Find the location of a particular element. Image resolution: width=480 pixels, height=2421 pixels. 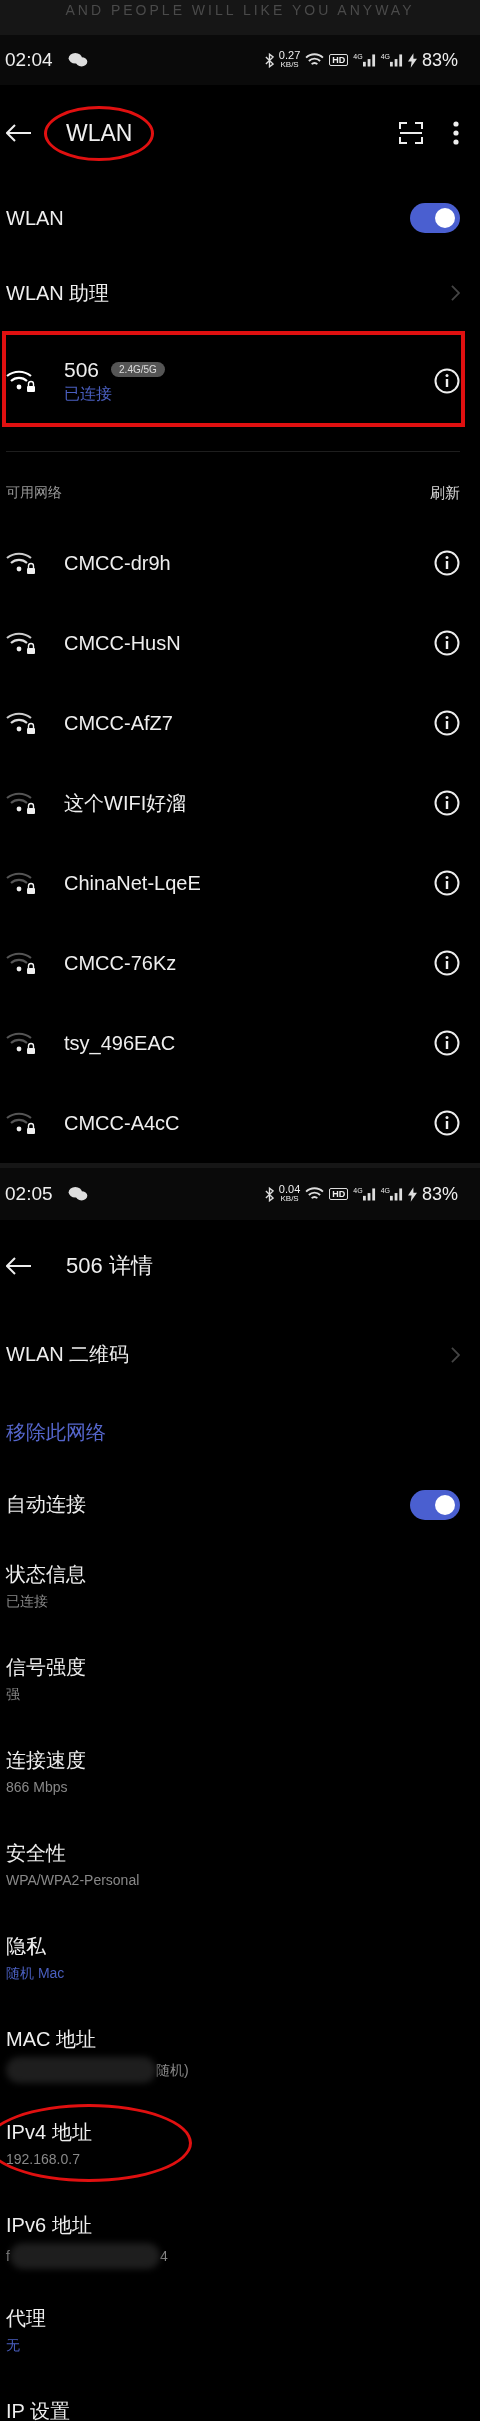

scan-icon is located at coordinates (411, 133).